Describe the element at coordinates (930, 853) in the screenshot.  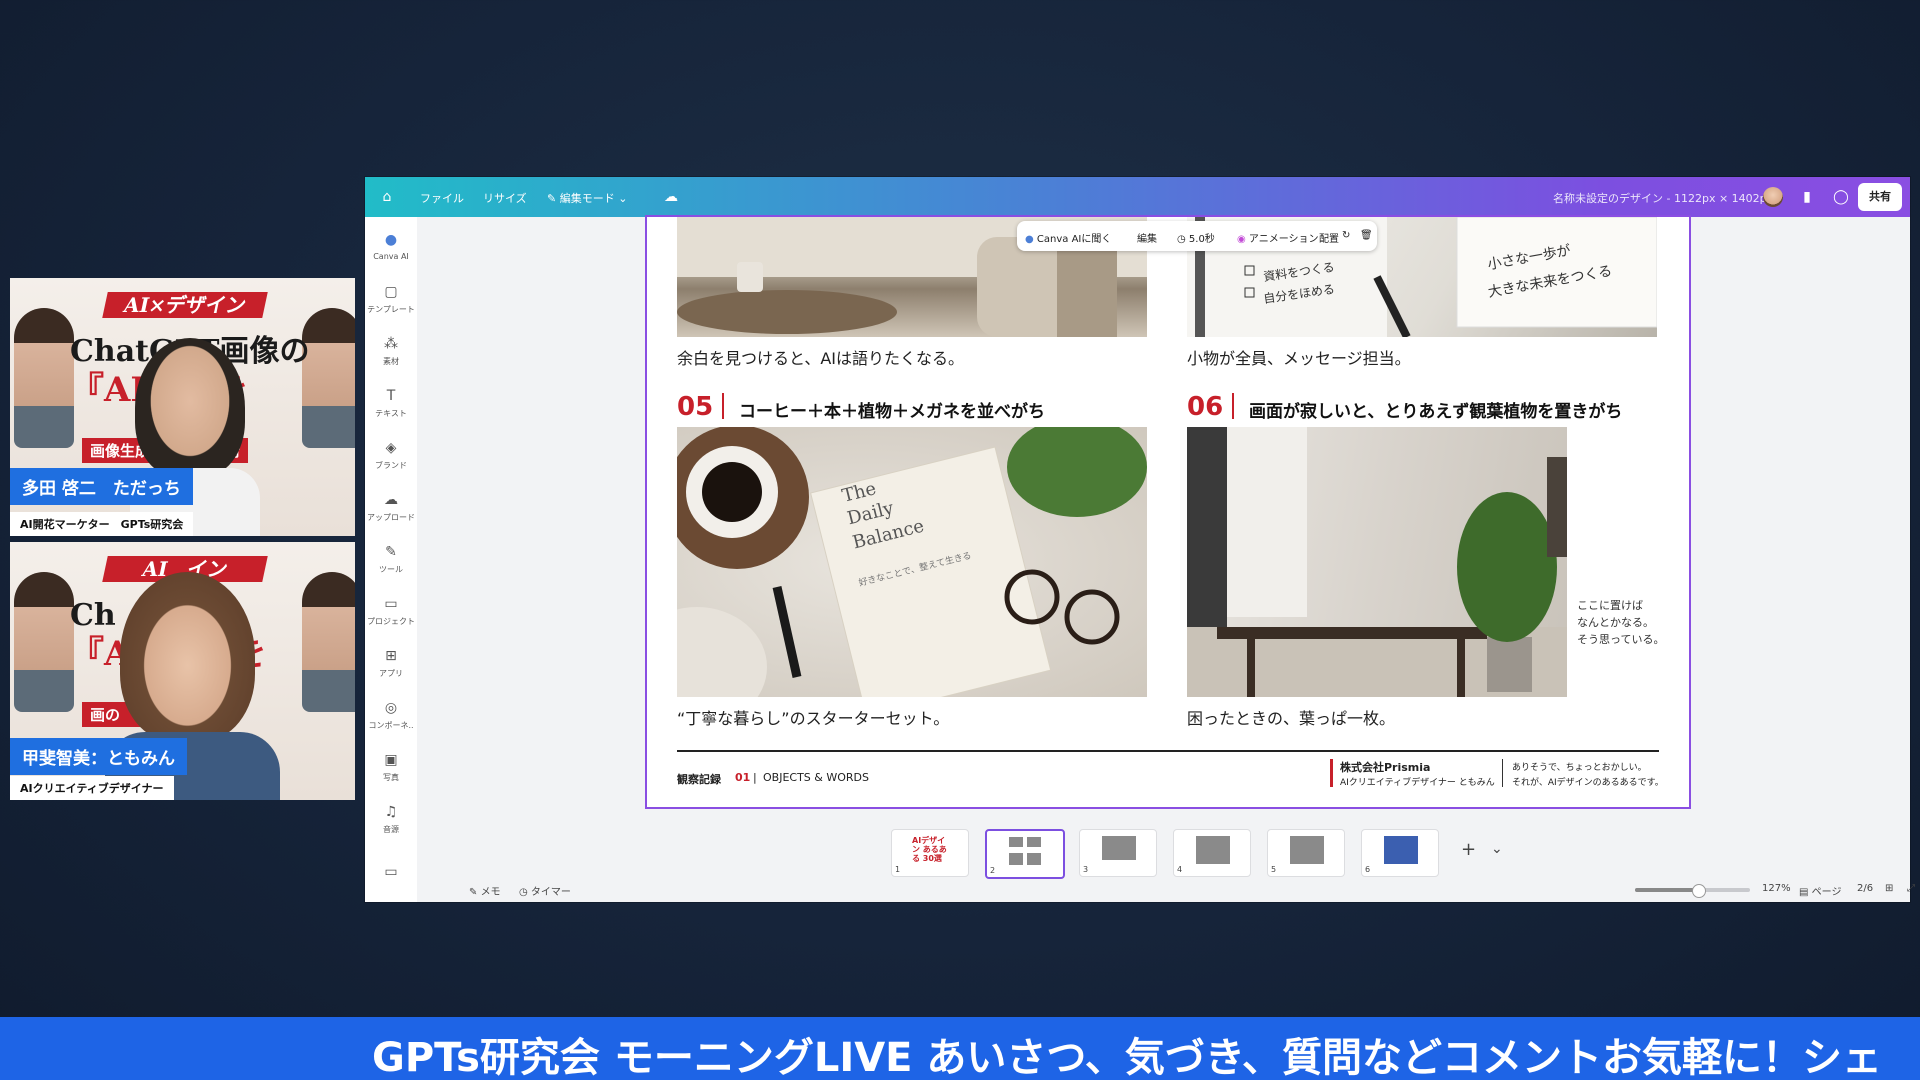
I see `page-thumbnail-1: AIデザイン あるある 30選 1` at that location.